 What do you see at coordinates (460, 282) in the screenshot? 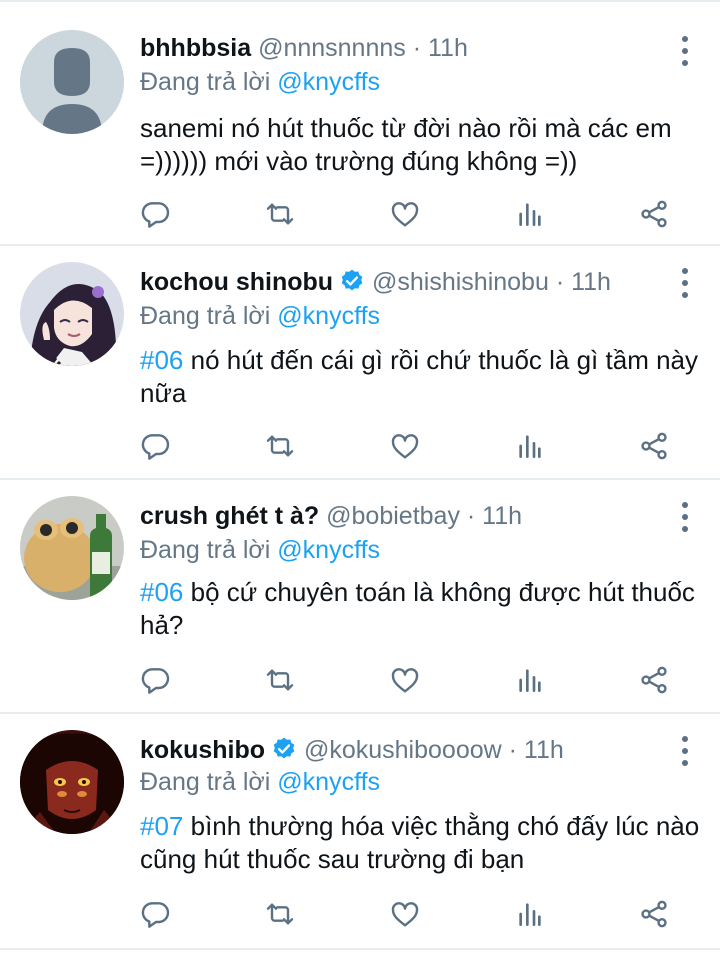
I see `user-handle: @shishishinobu` at bounding box center [460, 282].